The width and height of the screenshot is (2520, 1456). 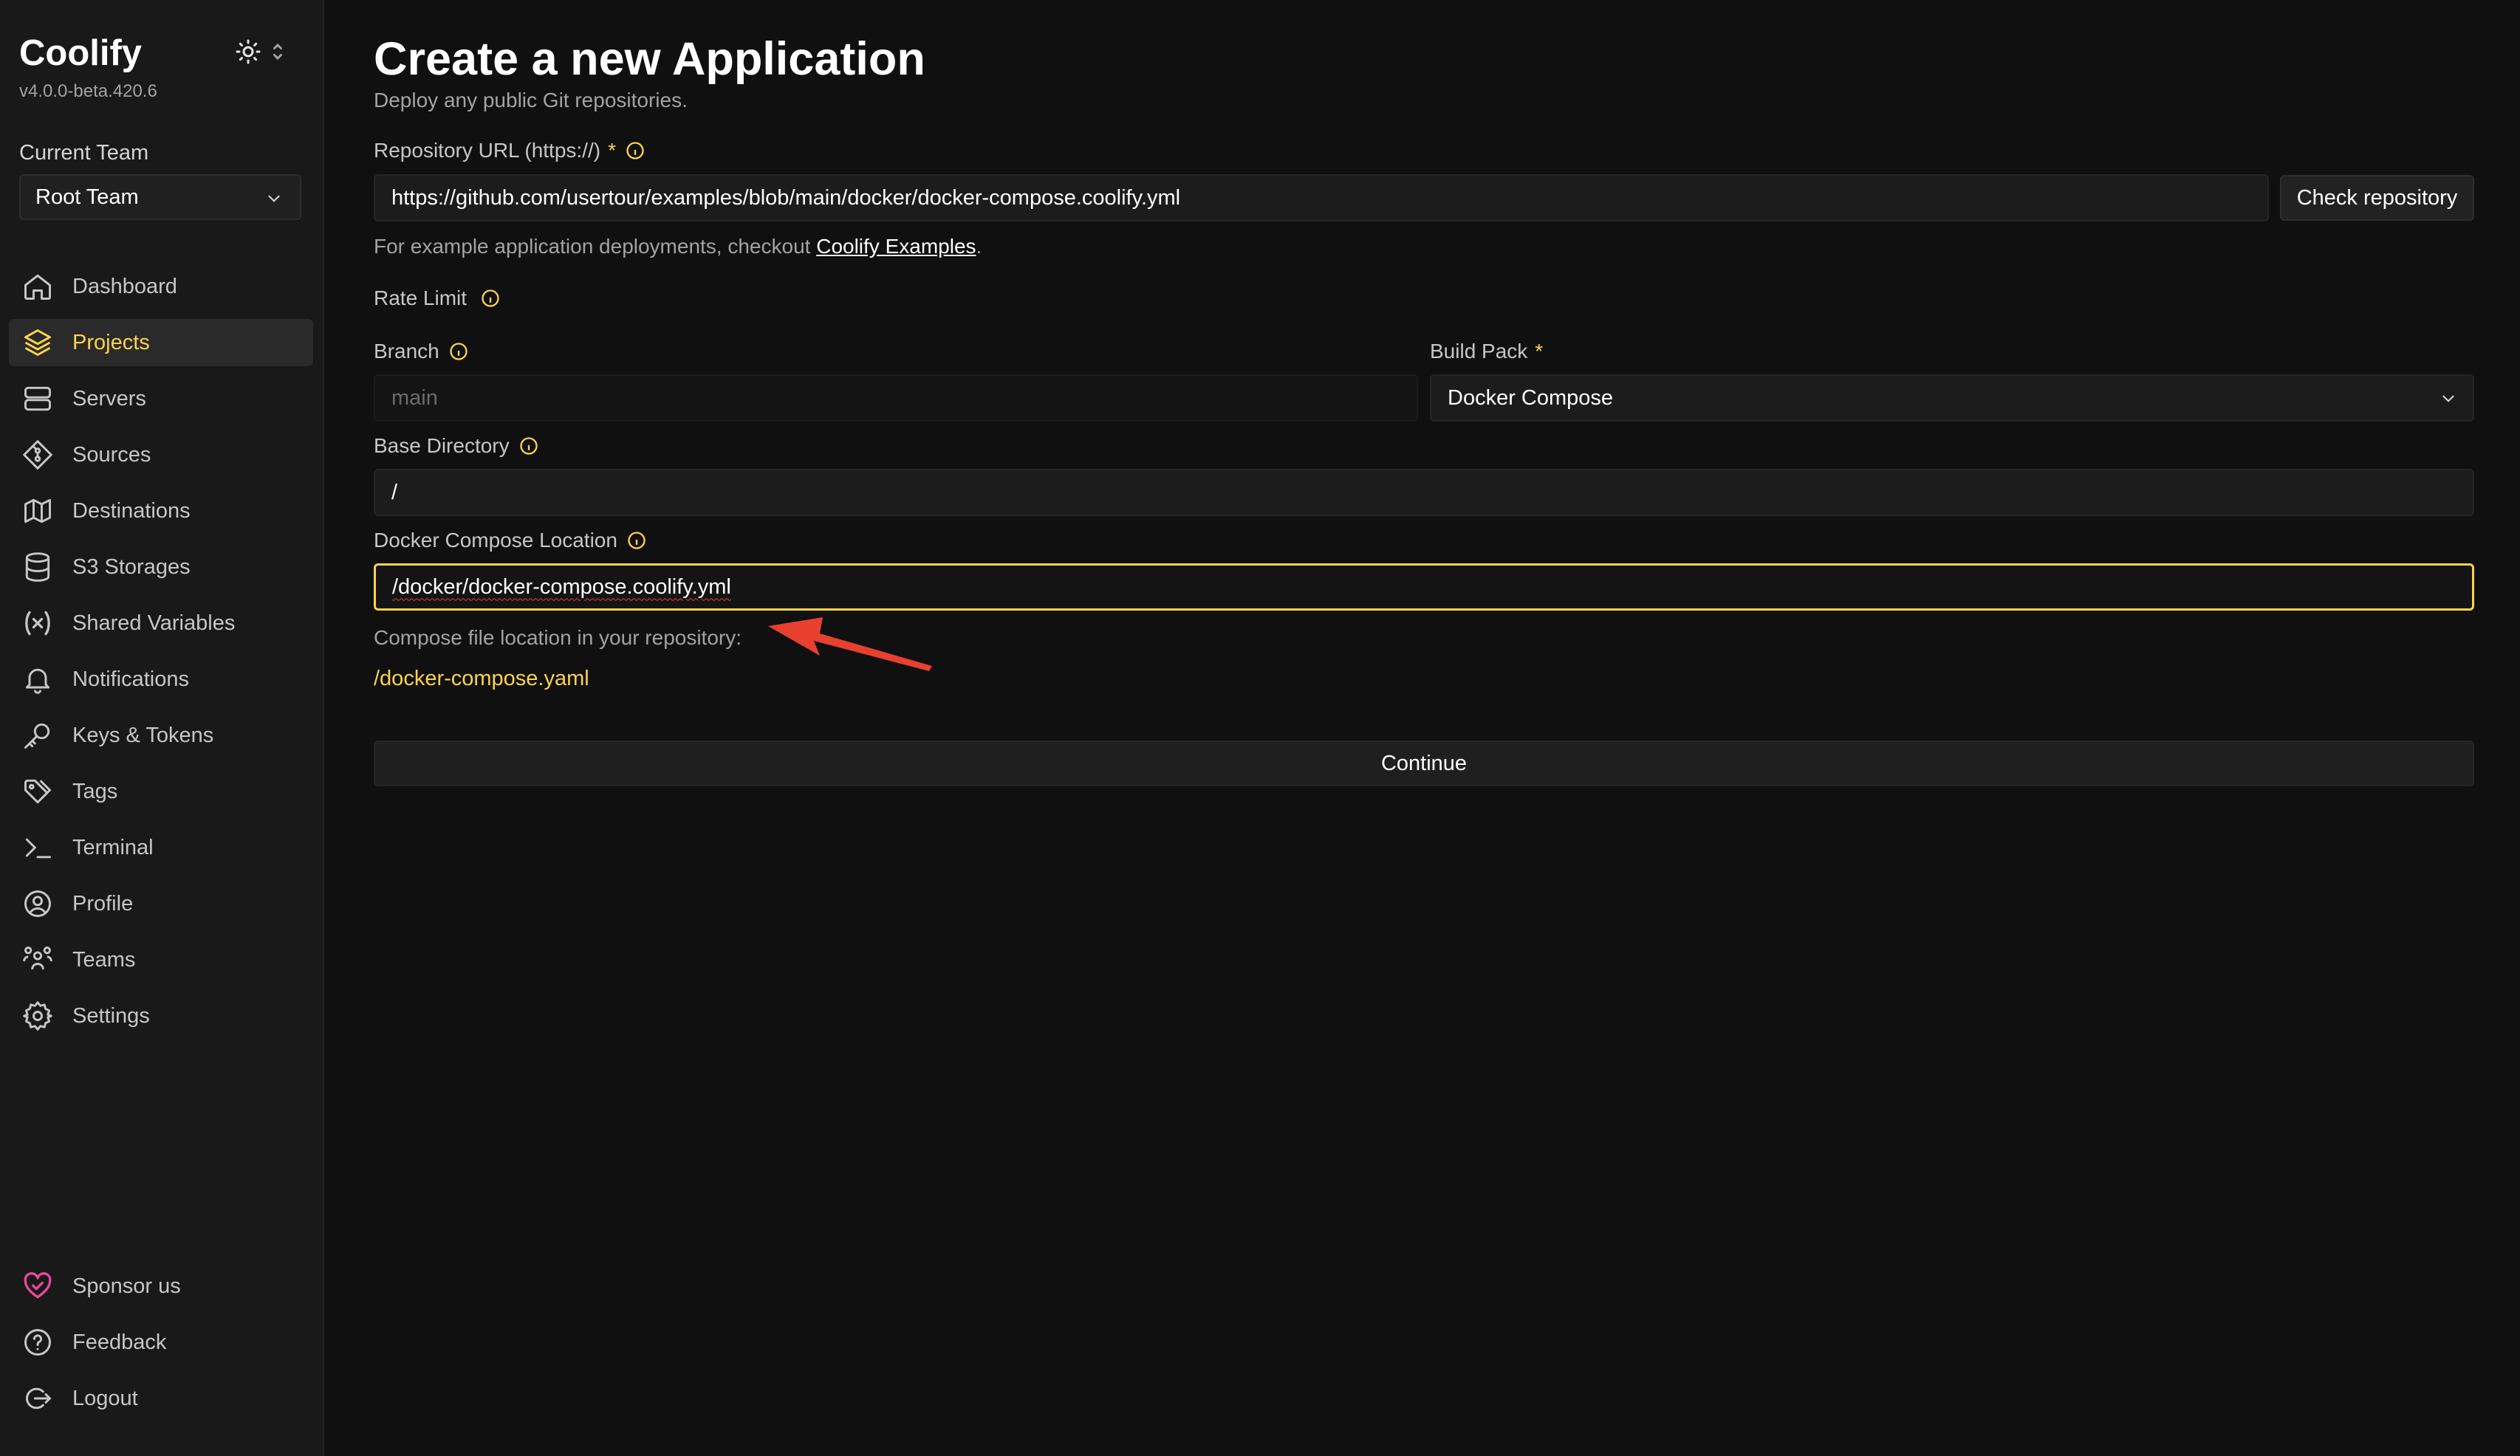 What do you see at coordinates (896, 247) in the screenshot?
I see `coolify-examples-link: Coolify Examples` at bounding box center [896, 247].